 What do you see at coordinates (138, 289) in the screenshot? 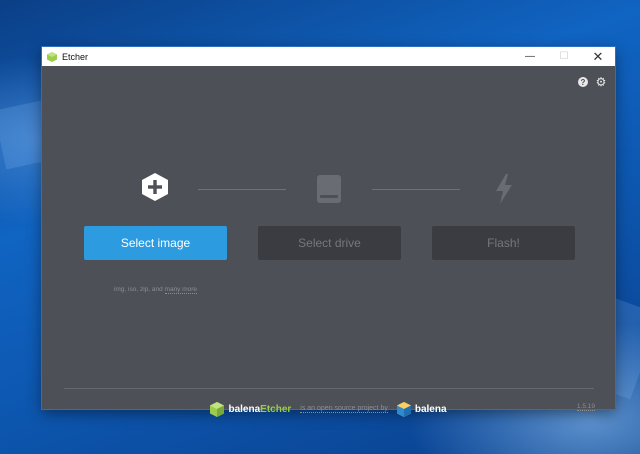
I see `formats-text: img, iso, zip, and` at bounding box center [138, 289].